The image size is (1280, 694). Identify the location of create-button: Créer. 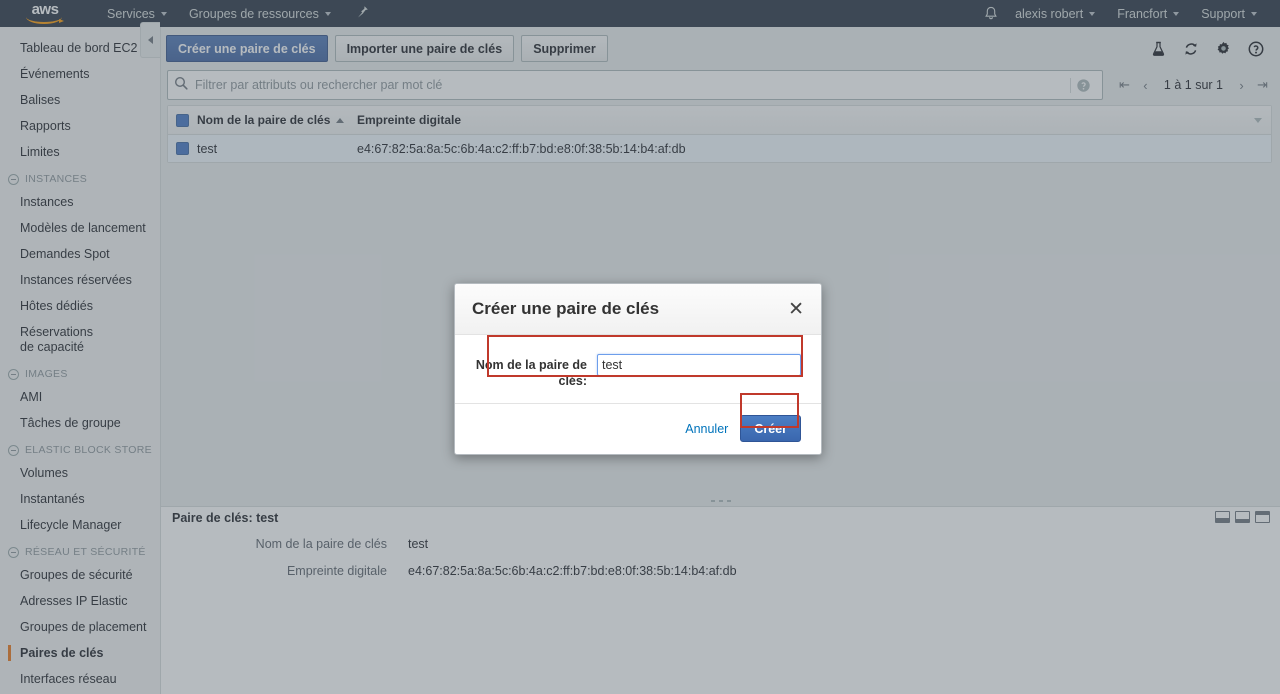
(770, 428).